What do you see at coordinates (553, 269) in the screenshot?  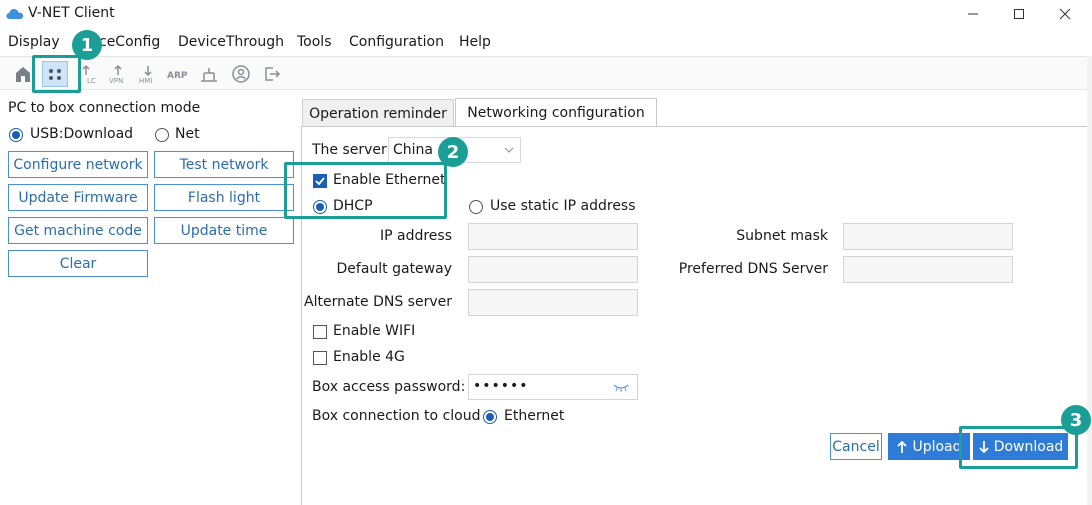 I see `default-gateway-input` at bounding box center [553, 269].